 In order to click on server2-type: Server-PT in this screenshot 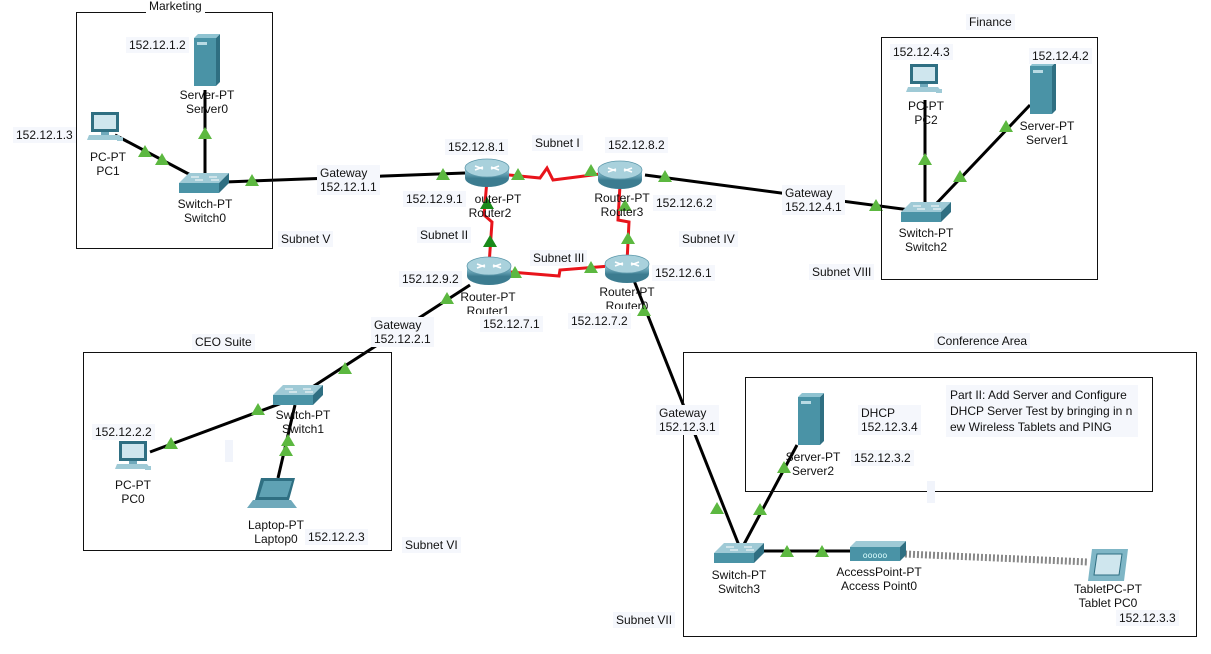, I will do `click(813, 457)`.